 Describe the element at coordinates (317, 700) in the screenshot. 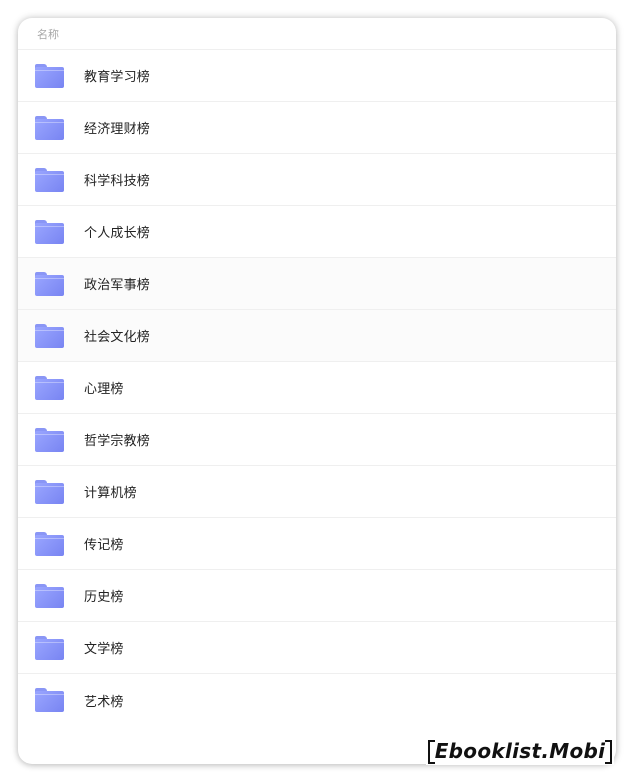

I see `list-item: 艺术榜` at that location.